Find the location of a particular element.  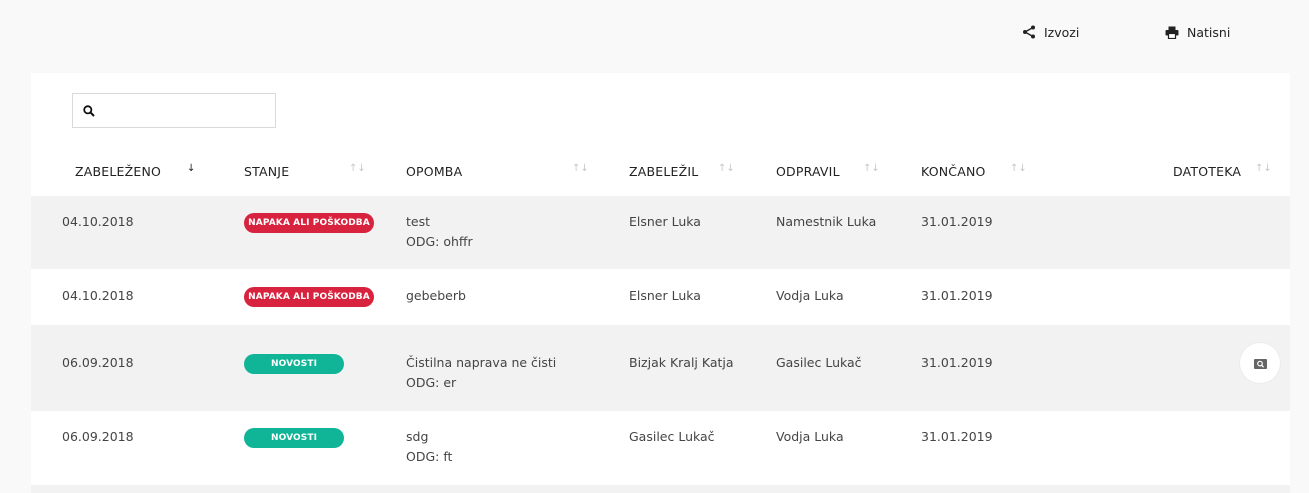

file-preview-button is located at coordinates (1260, 363).